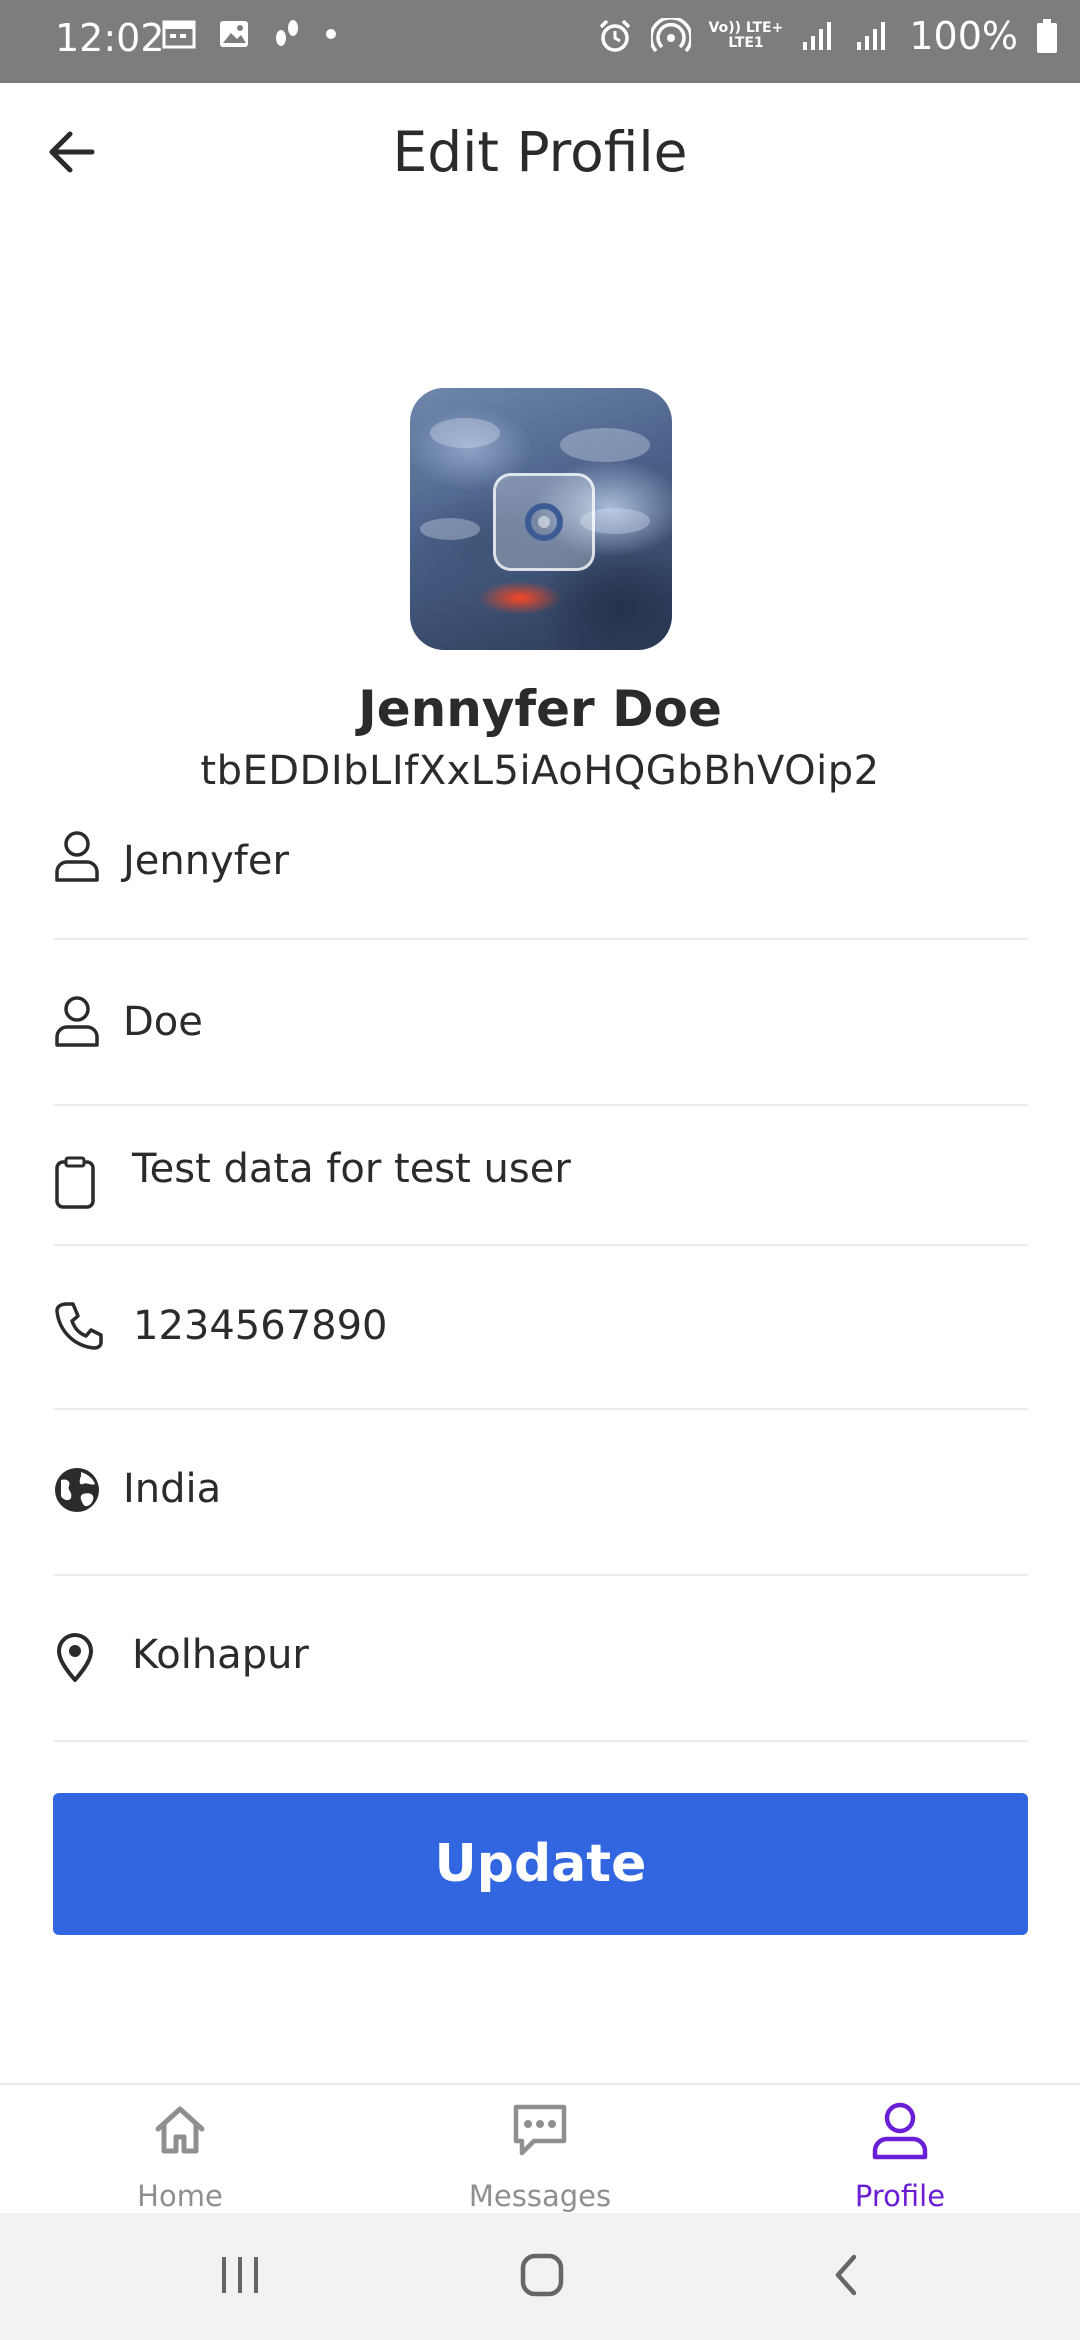 This screenshot has width=1080, height=2340. What do you see at coordinates (75, 1658) in the screenshot?
I see `location-pin-icon` at bounding box center [75, 1658].